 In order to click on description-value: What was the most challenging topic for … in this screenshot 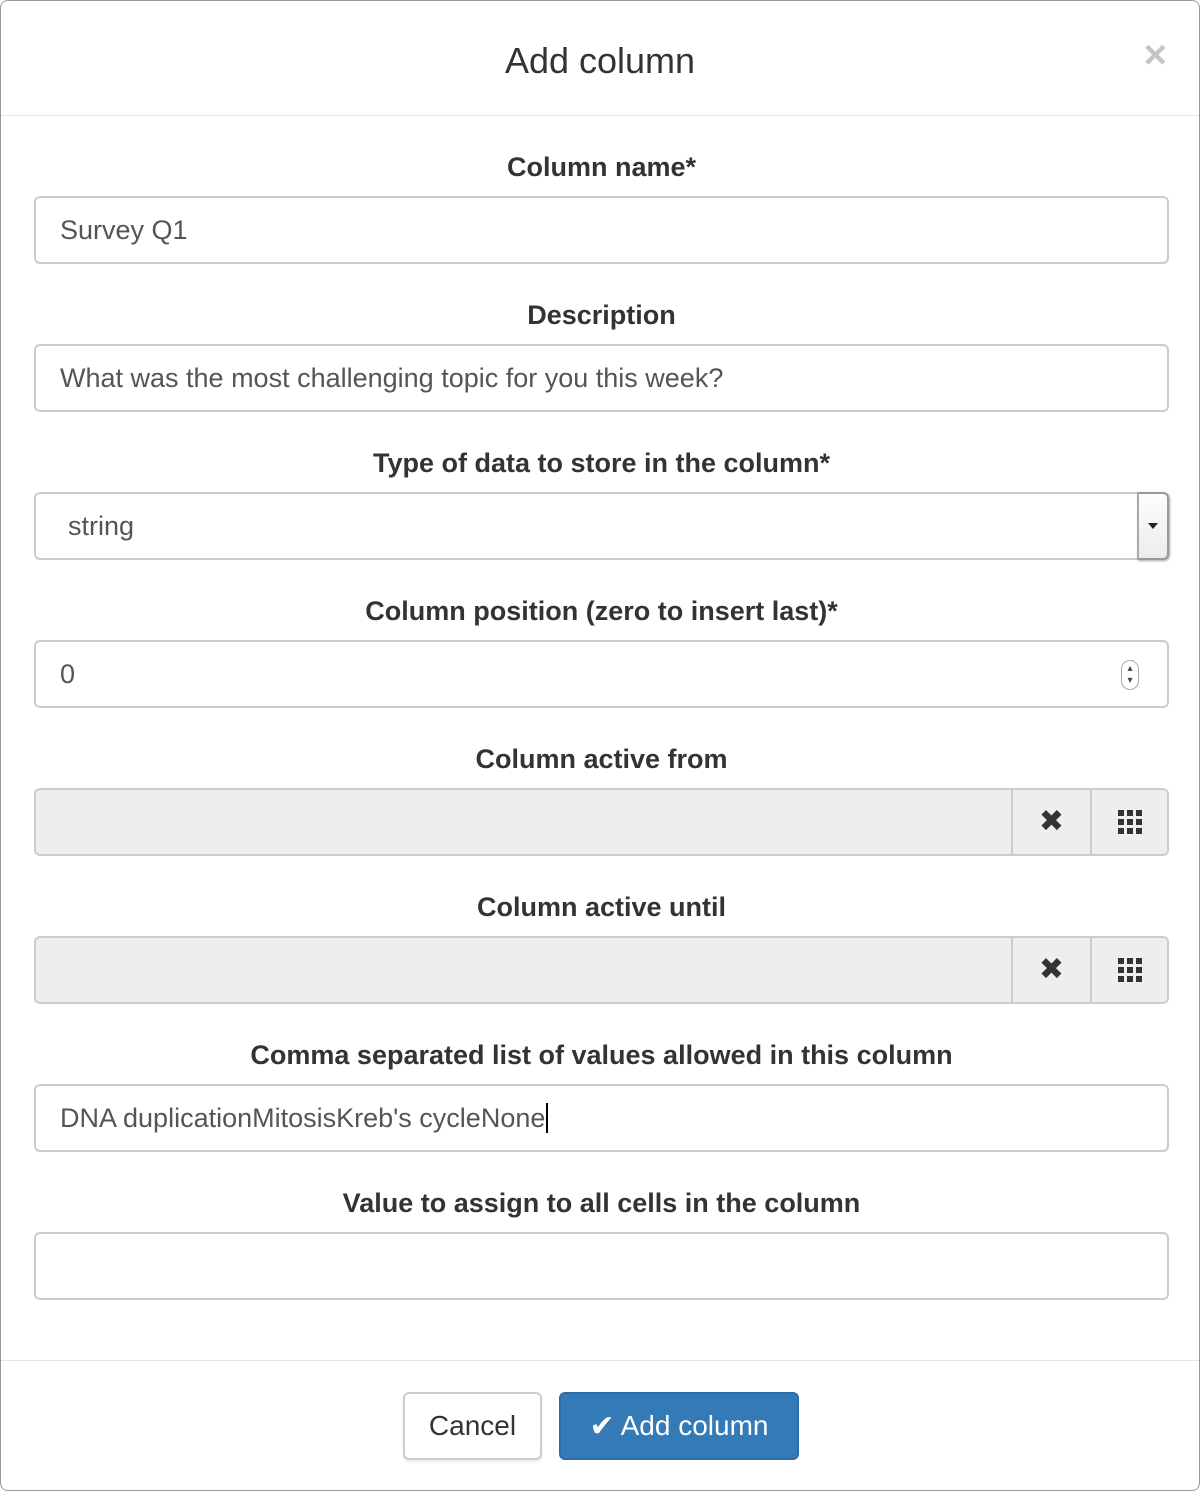, I will do `click(392, 377)`.